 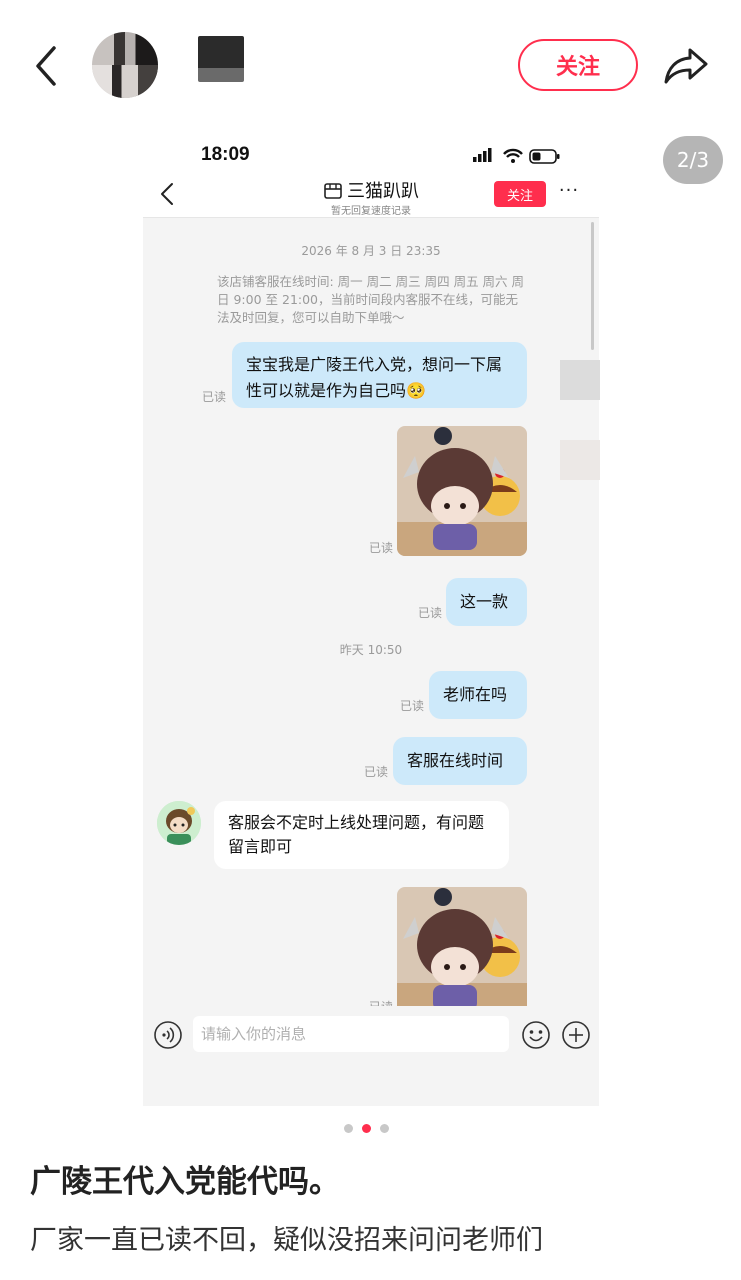 What do you see at coordinates (486, 602) in the screenshot?
I see `message-bubble: 这一款` at bounding box center [486, 602].